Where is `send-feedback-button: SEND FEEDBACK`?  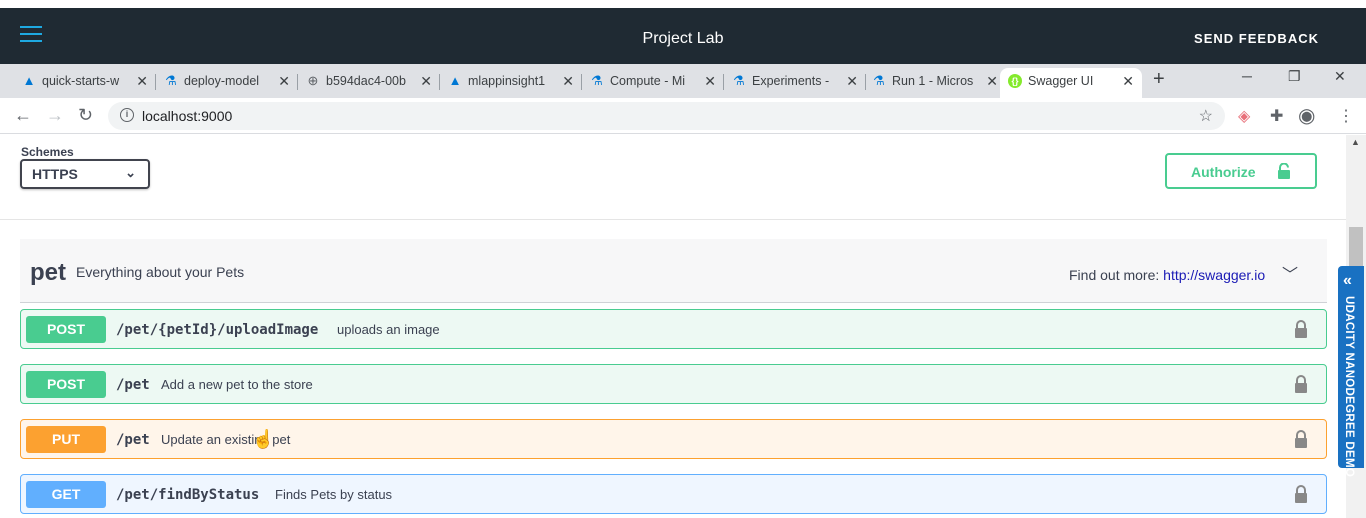 send-feedback-button: SEND FEEDBACK is located at coordinates (1256, 38).